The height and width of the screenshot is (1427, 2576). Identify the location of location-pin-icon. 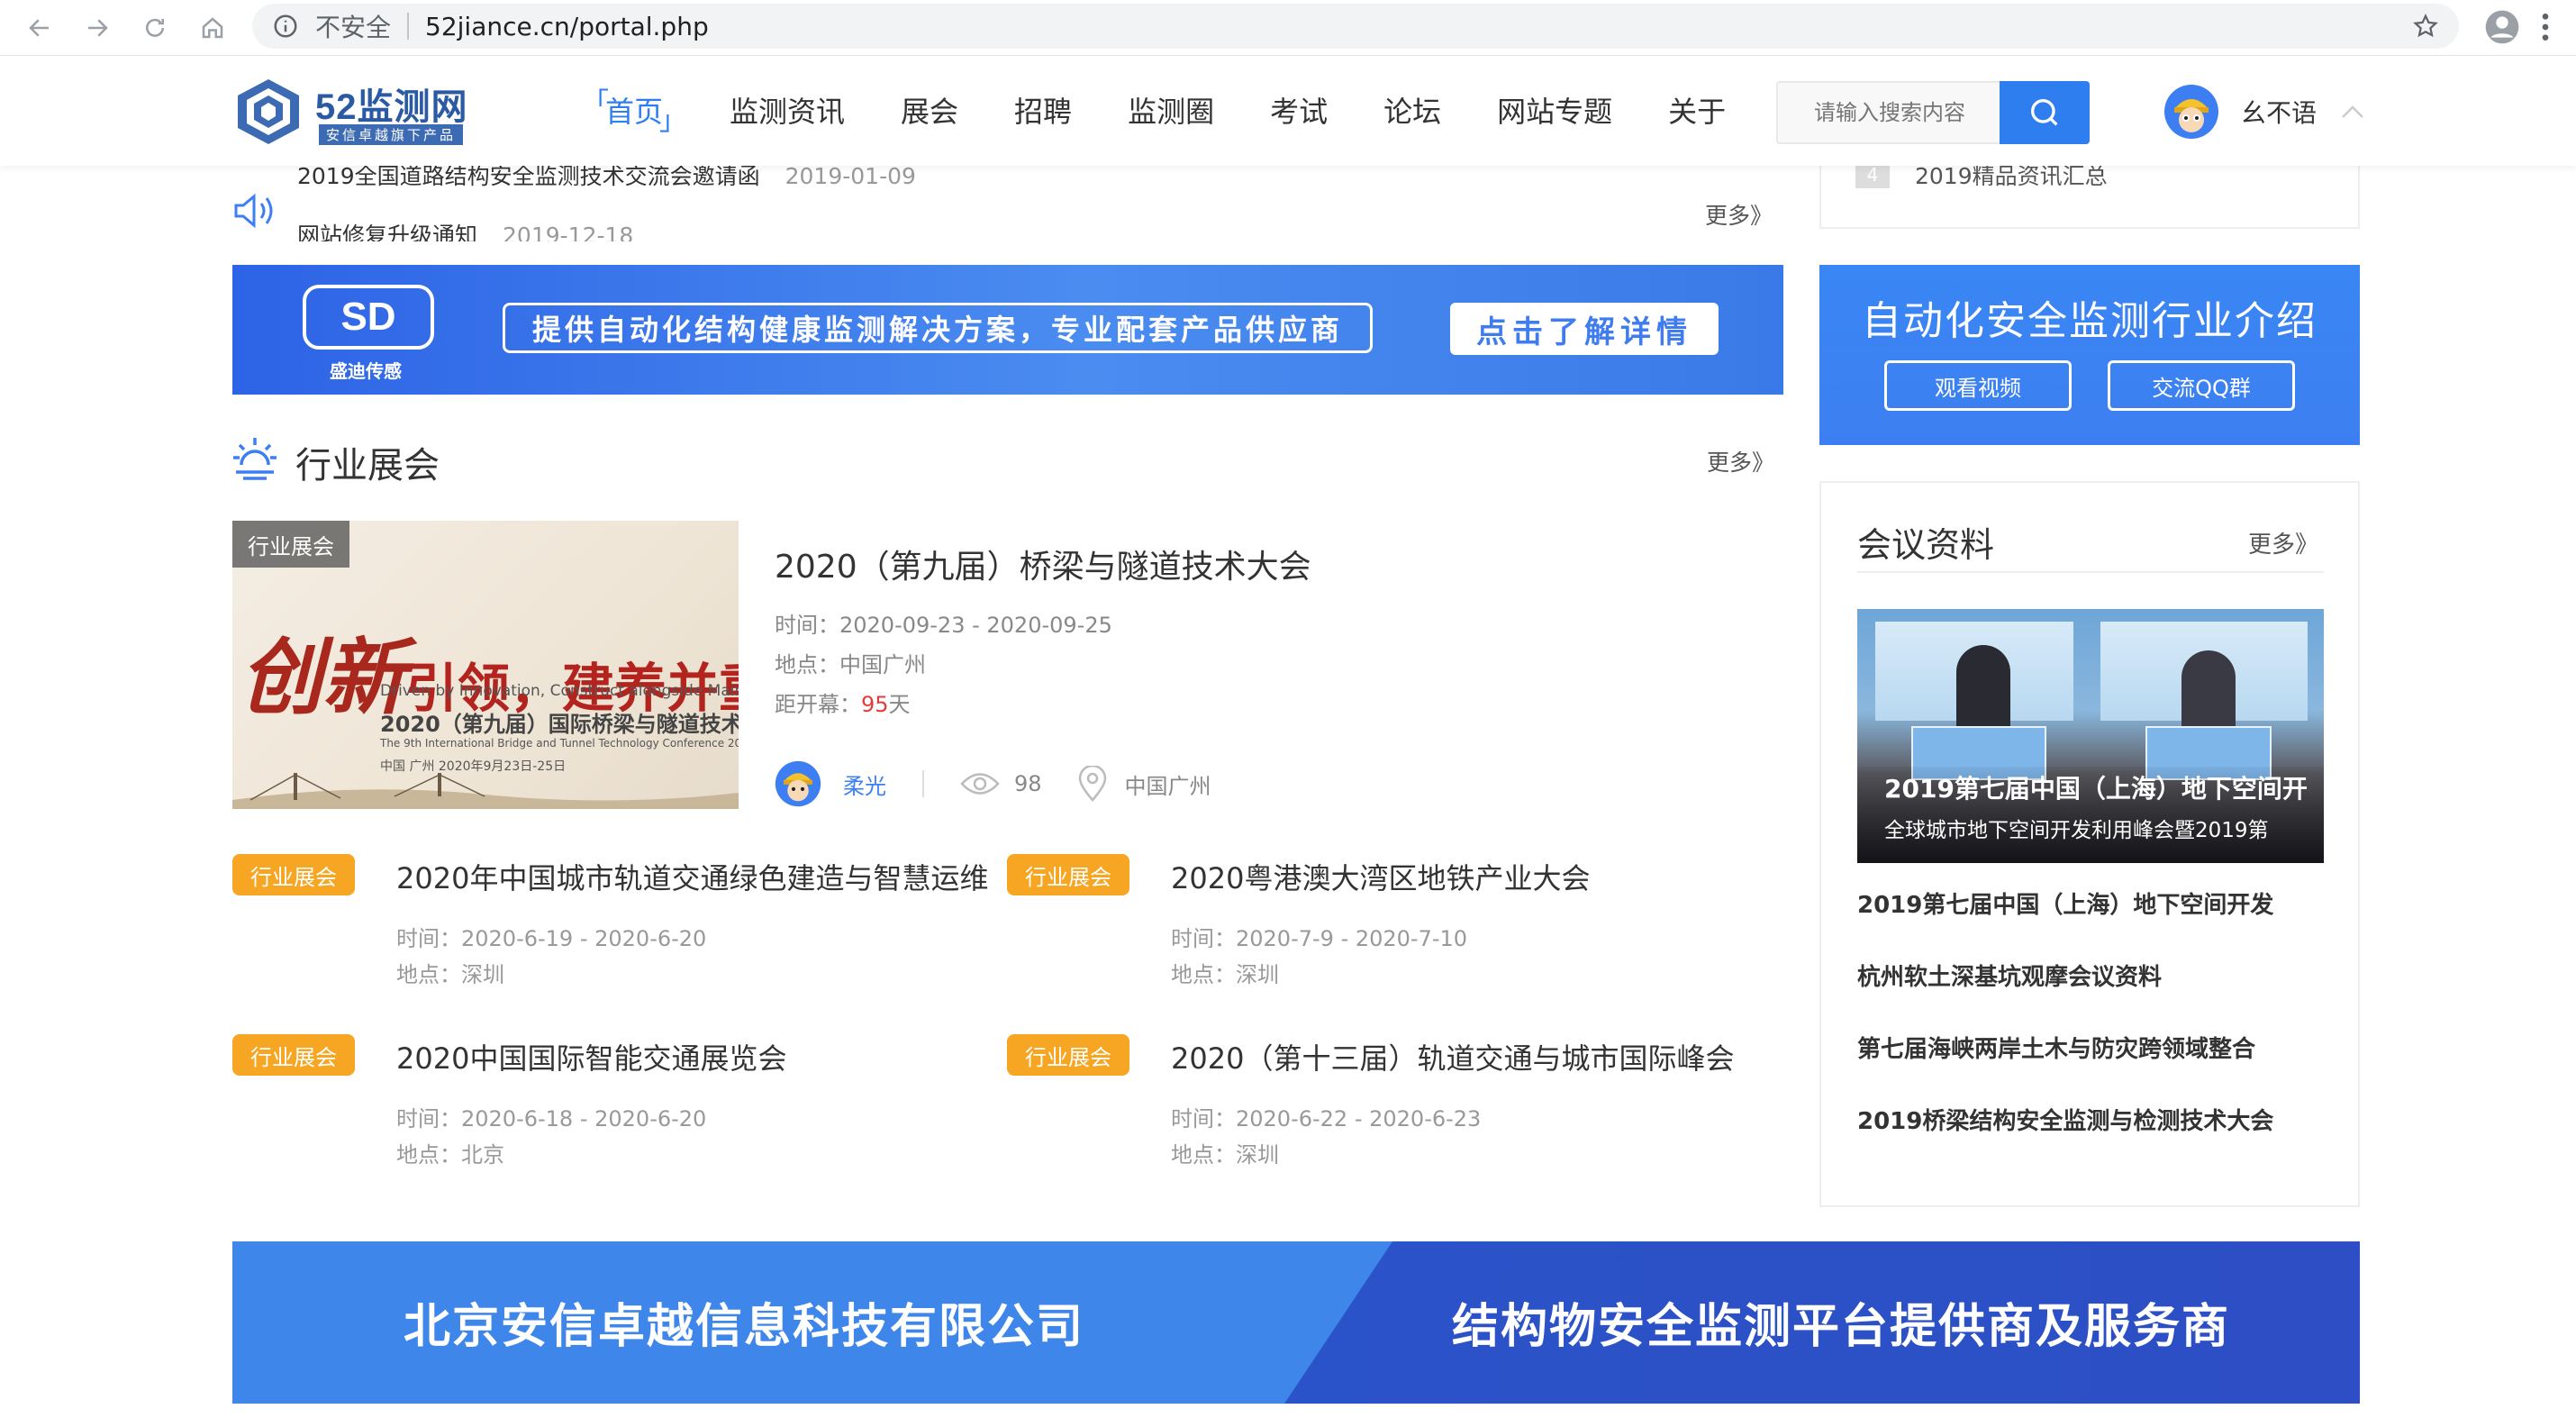
(1092, 784).